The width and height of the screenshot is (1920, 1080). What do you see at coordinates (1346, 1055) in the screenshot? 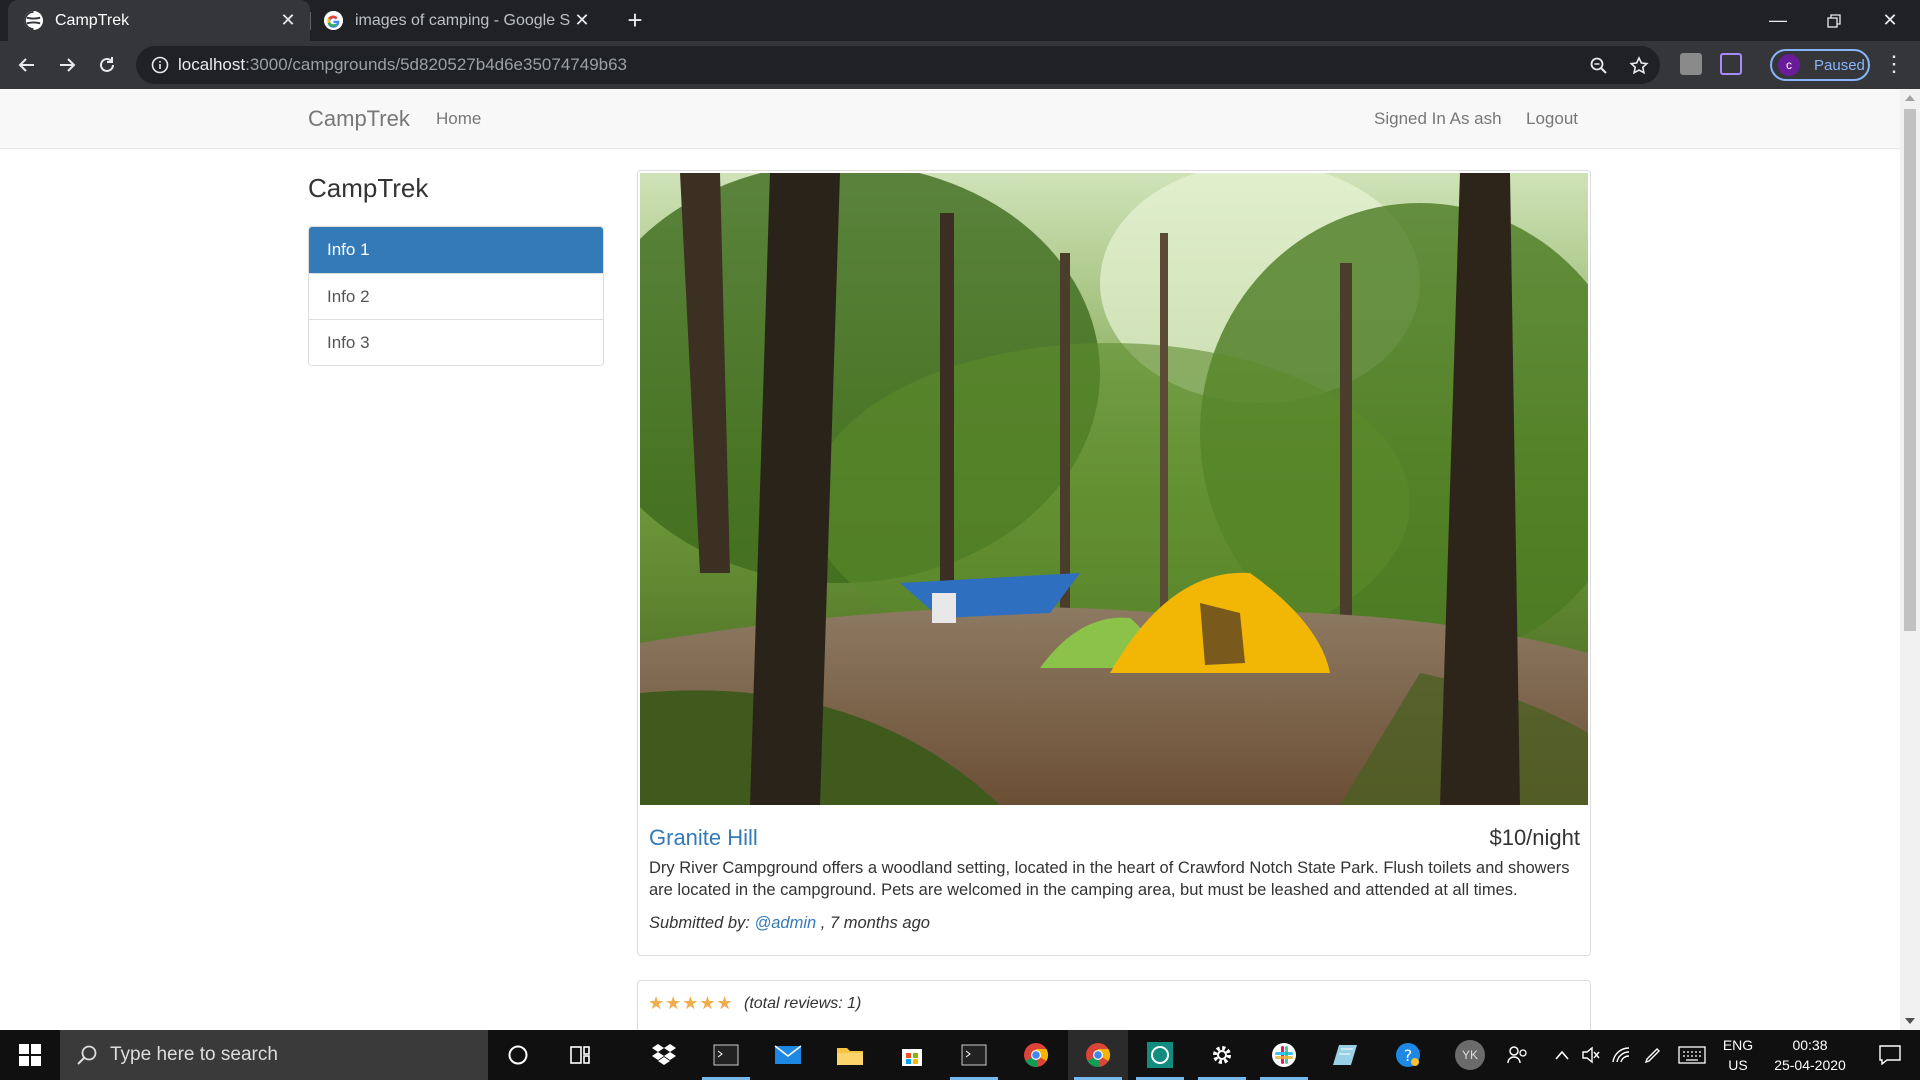
I see `notes-app-icon` at bounding box center [1346, 1055].